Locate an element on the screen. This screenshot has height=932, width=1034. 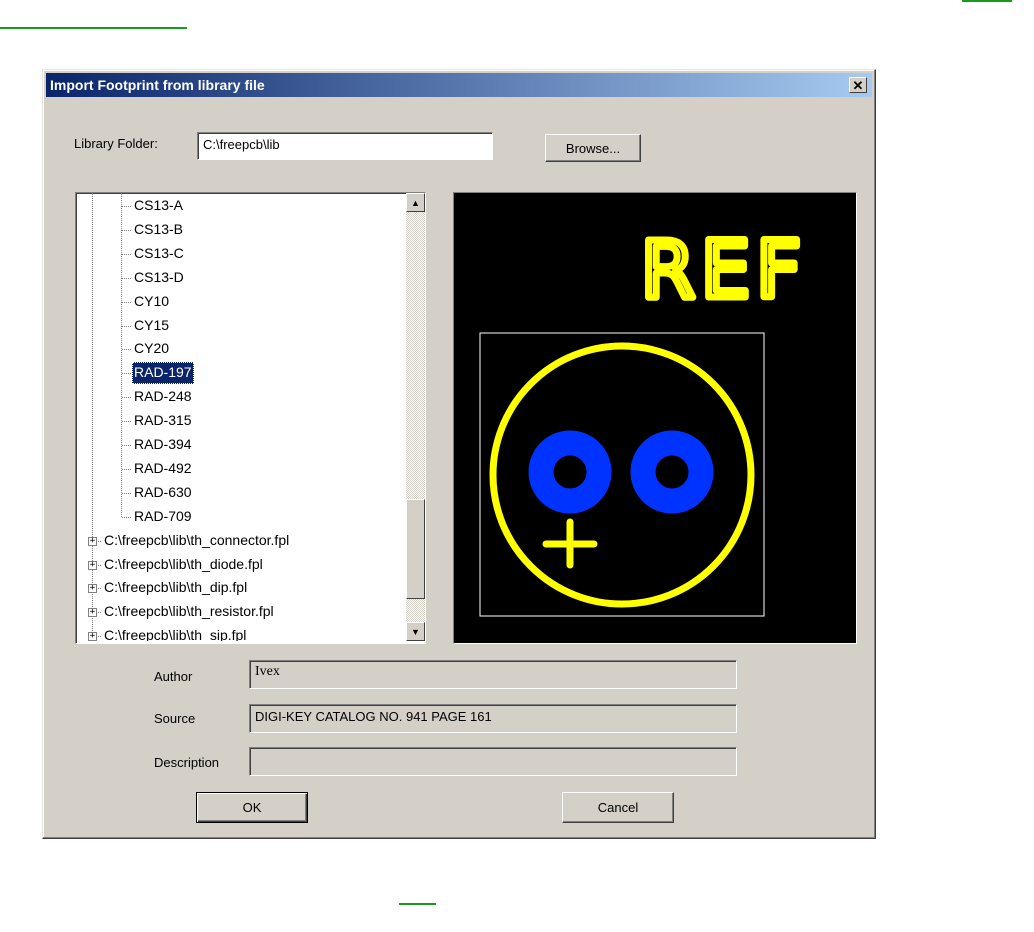
description-field is located at coordinates (493, 761).